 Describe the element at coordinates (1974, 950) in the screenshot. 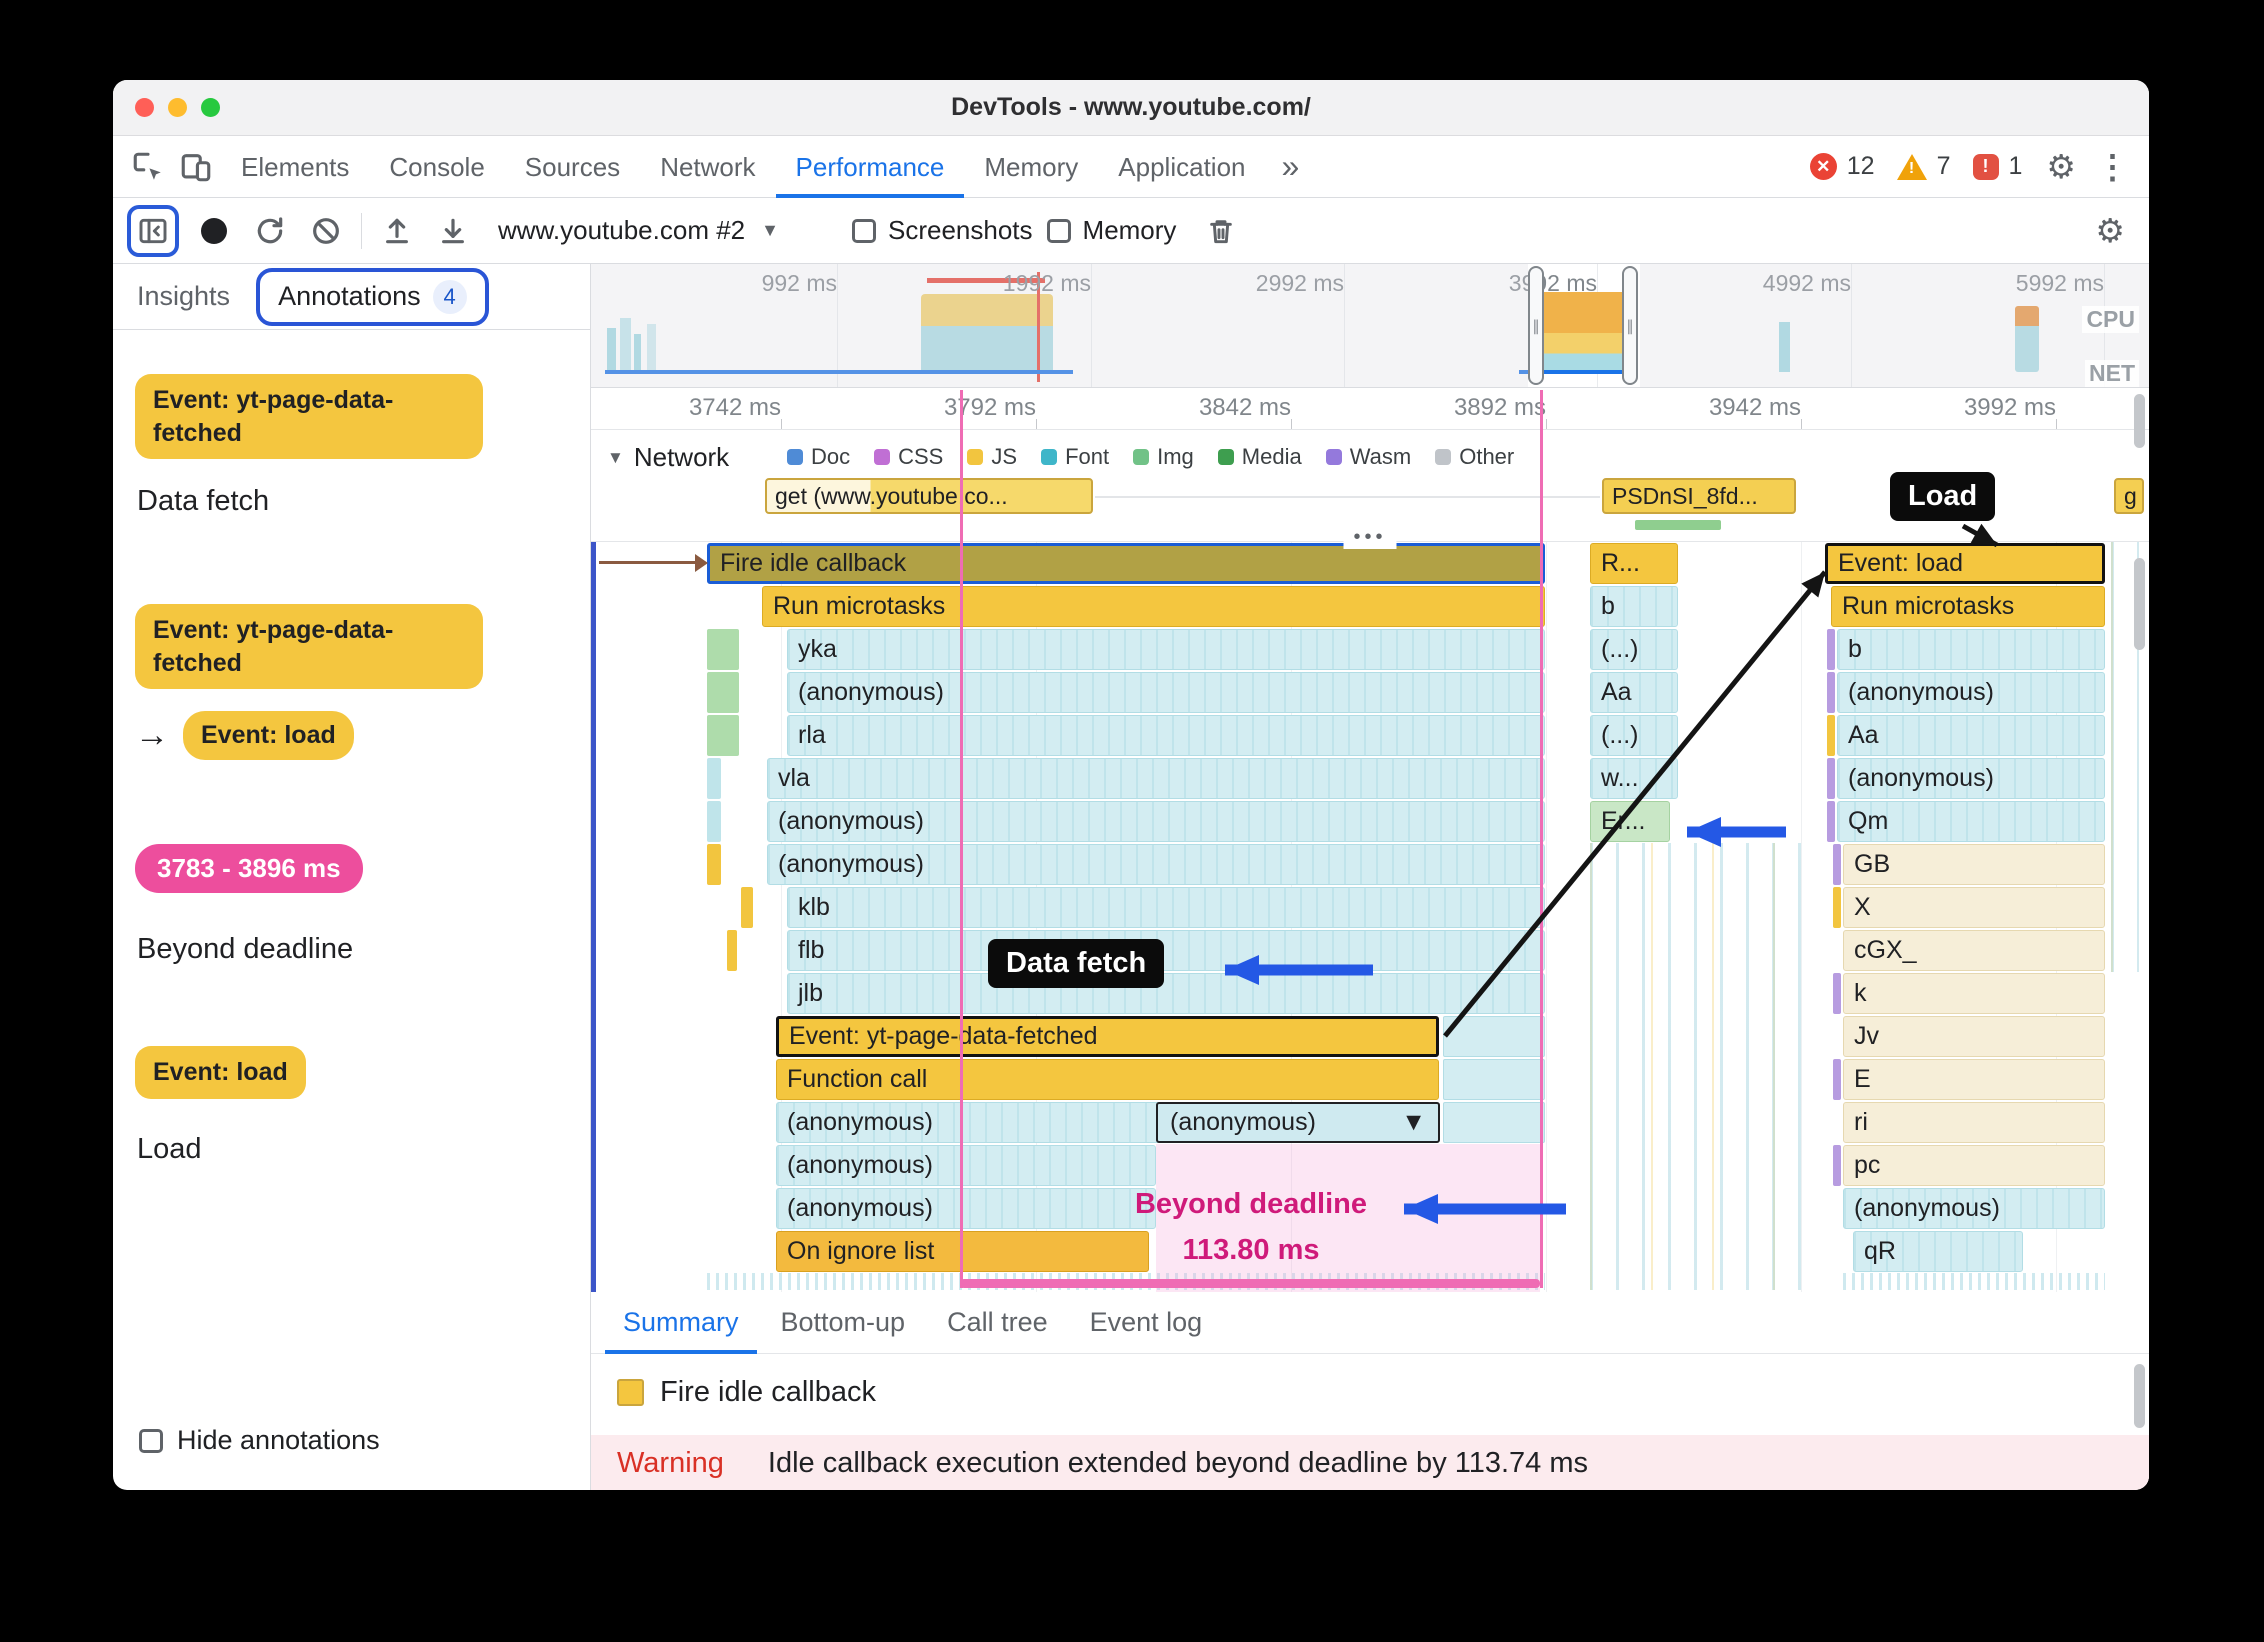

I see `flame-bar: cGX_` at that location.